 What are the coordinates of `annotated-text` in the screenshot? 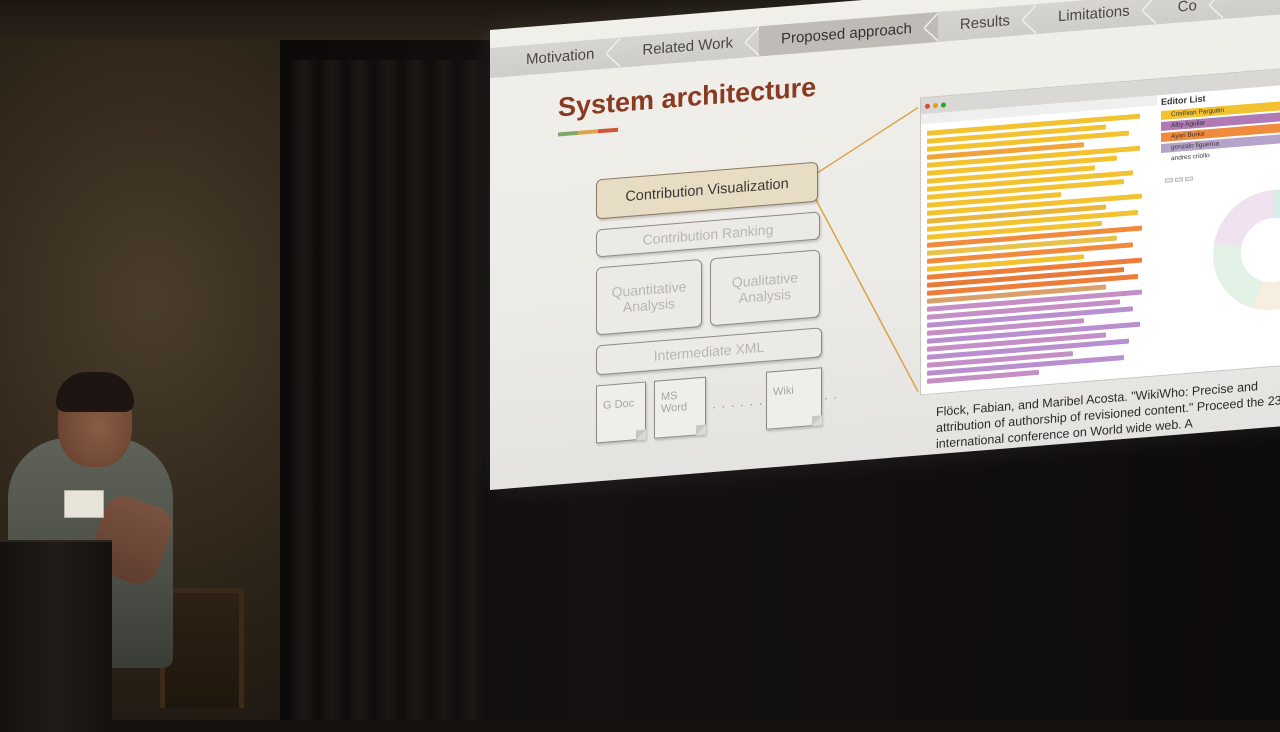 It's located at (1039, 248).